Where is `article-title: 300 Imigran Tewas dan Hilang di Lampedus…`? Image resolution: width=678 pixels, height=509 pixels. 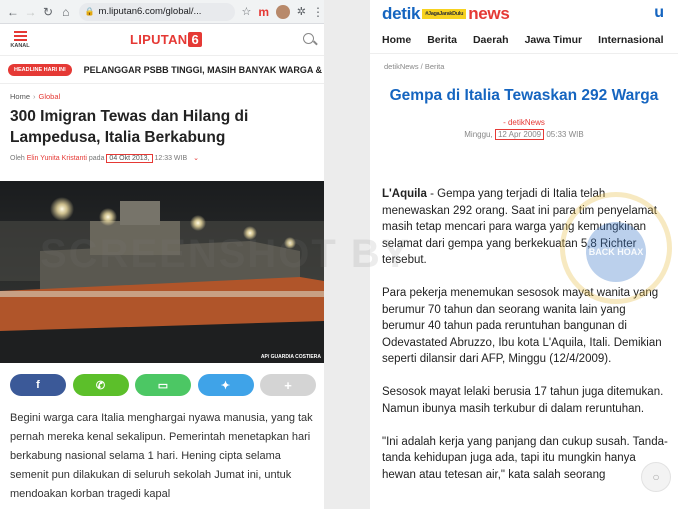
article-title: 300 Imigran Tewas dan Hilang di Lampedus… is located at coordinates (129, 127).